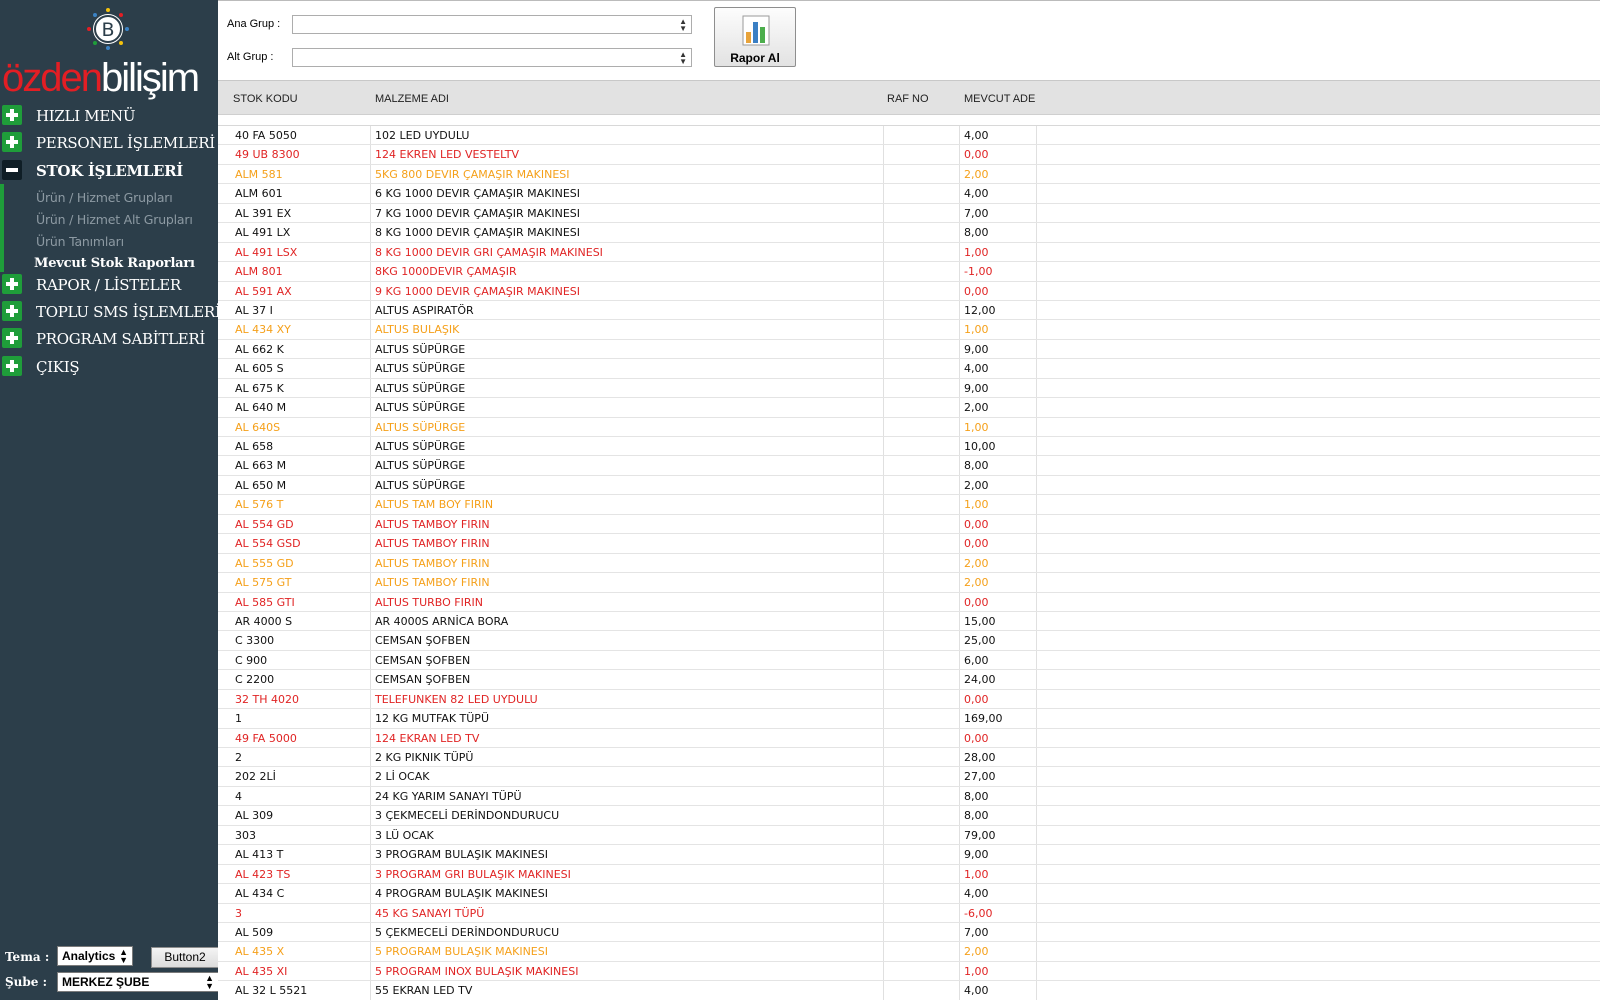  What do you see at coordinates (909, 136) in the screenshot?
I see `table-row: 40 FA 5050 102 LED UYDULU 4,00` at bounding box center [909, 136].